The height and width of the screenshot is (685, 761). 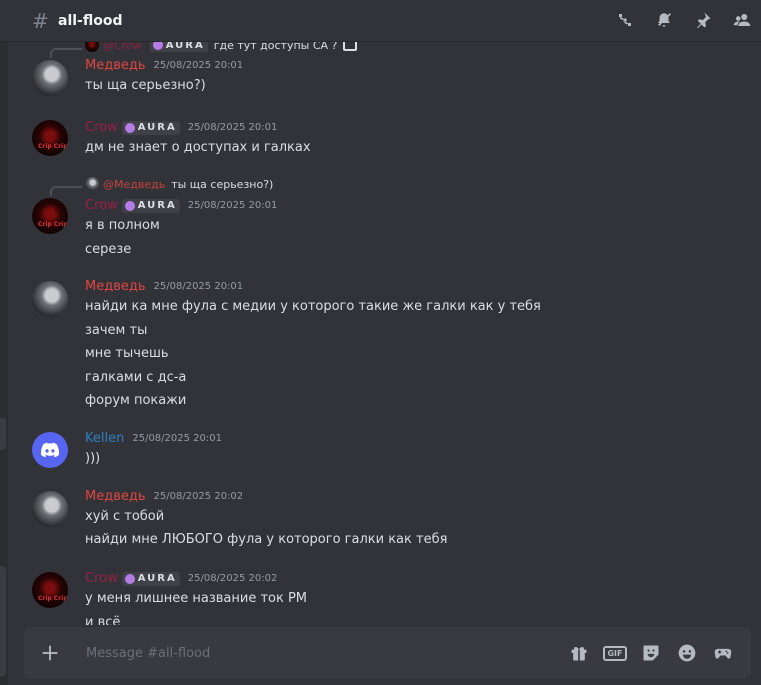 I want to click on message-text: зачем ты, so click(x=116, y=330).